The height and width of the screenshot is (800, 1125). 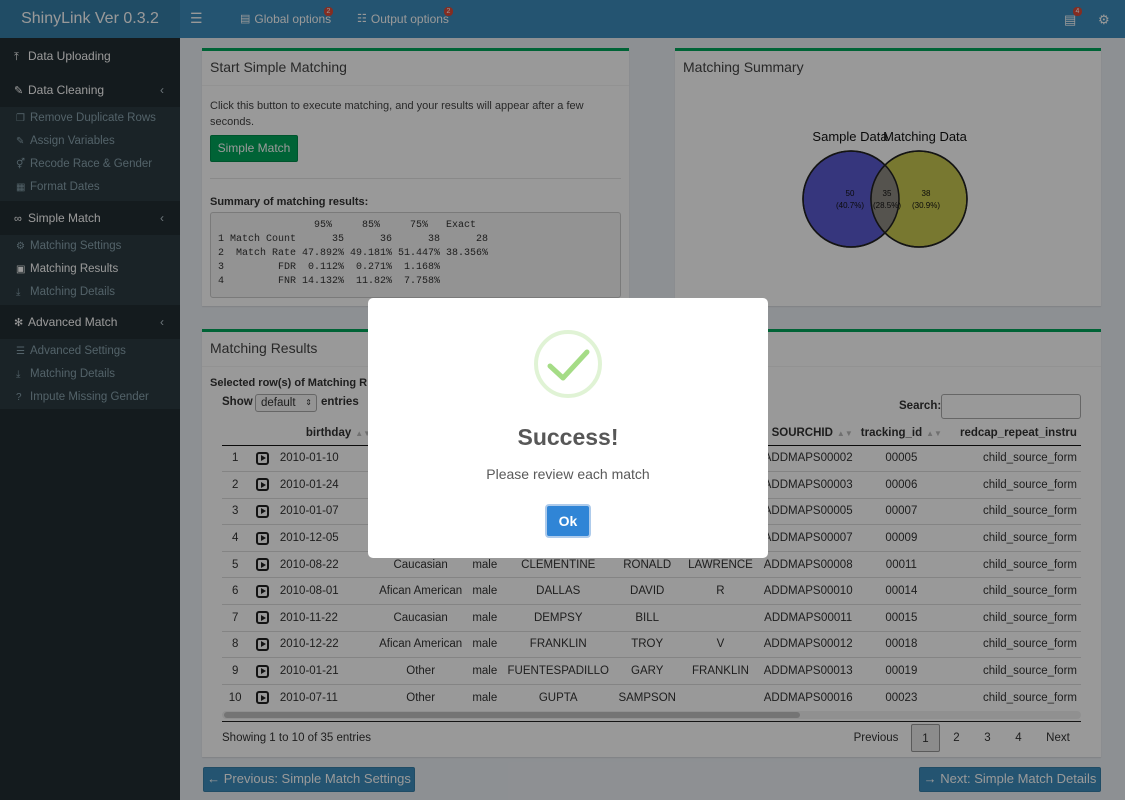 What do you see at coordinates (568, 521) in the screenshot?
I see `ok-button: Ok` at bounding box center [568, 521].